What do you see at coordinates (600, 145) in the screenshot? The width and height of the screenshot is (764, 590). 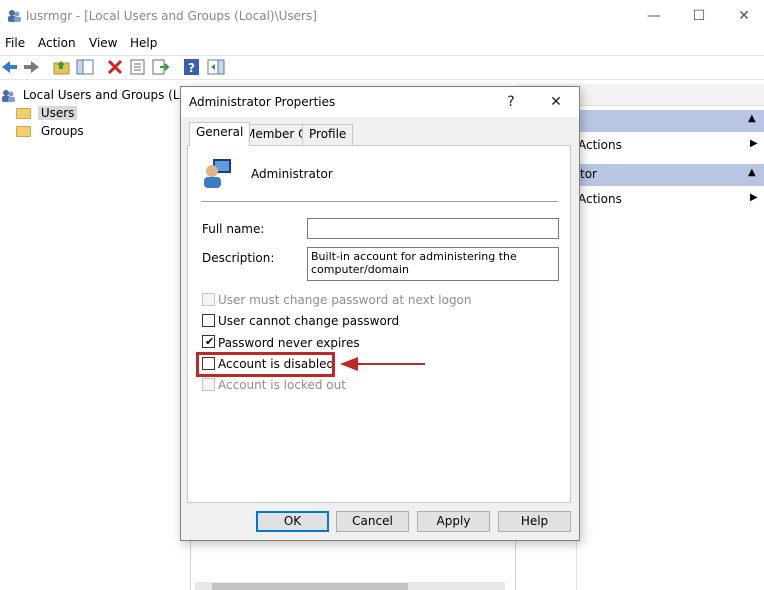 I see `actions-more-users: Actions` at bounding box center [600, 145].